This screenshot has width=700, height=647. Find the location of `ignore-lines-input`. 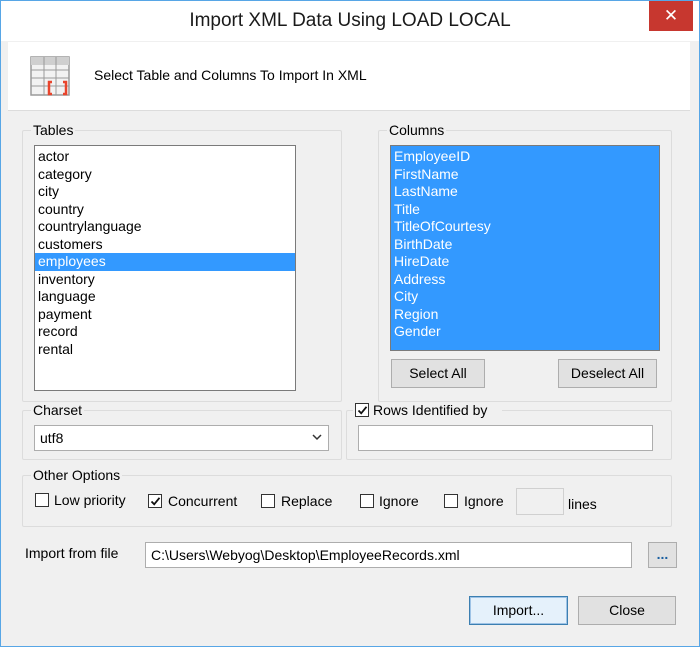

ignore-lines-input is located at coordinates (540, 501).